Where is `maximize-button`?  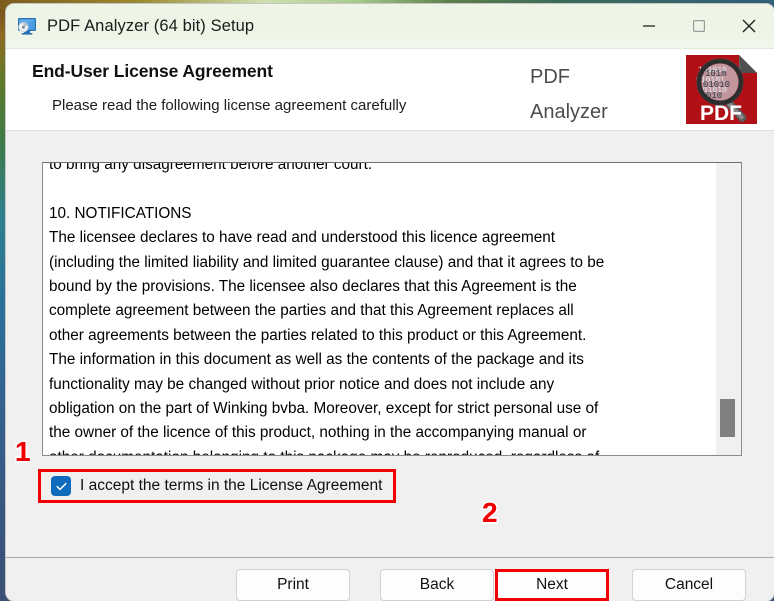 maximize-button is located at coordinates (699, 26).